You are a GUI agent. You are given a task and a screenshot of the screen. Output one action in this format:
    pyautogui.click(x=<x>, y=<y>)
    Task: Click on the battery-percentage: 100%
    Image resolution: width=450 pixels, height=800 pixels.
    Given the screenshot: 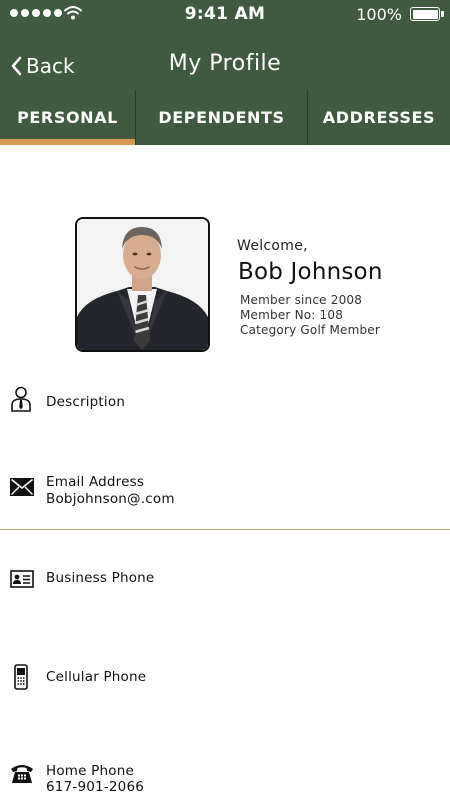 What is the action you would take?
    pyautogui.click(x=379, y=14)
    